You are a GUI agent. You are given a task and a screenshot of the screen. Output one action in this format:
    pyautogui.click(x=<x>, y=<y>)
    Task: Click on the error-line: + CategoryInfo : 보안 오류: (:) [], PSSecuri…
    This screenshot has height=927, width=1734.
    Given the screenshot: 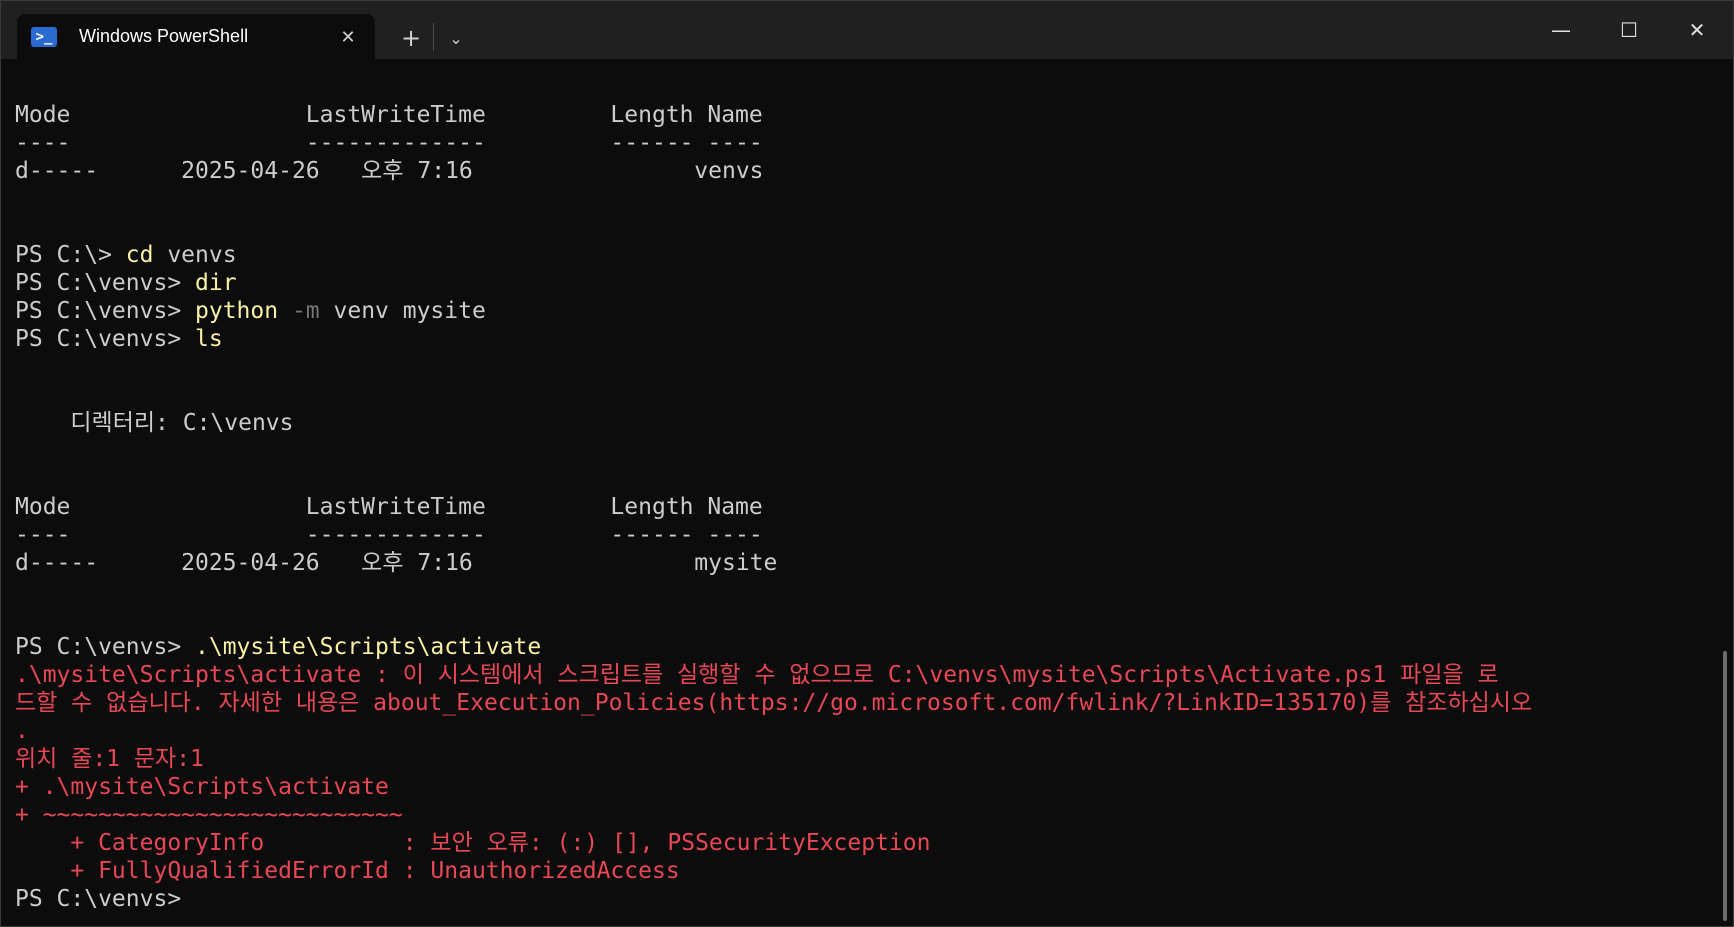 What is the action you would take?
    pyautogui.click(x=473, y=843)
    